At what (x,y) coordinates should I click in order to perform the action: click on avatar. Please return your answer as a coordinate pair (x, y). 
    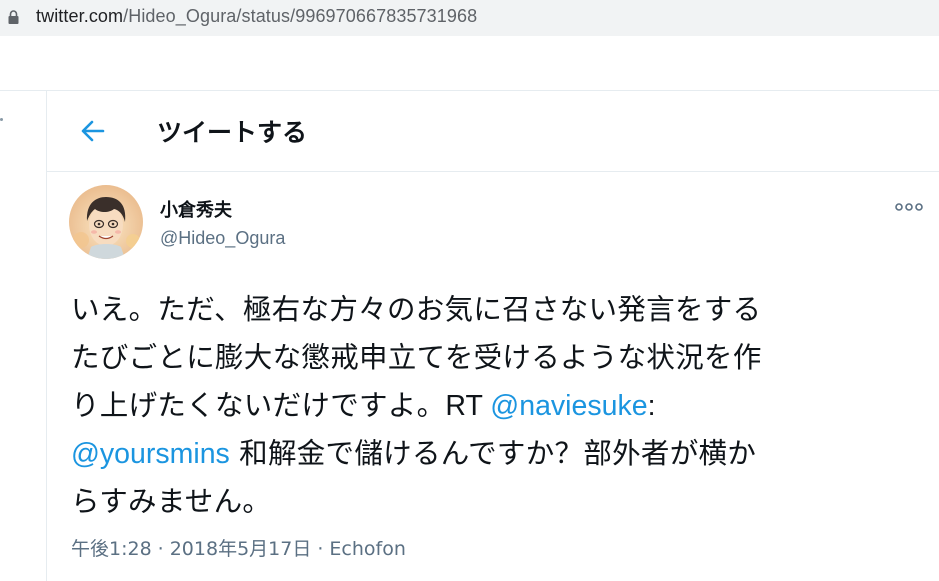
    Looking at the image, I should click on (106, 222).